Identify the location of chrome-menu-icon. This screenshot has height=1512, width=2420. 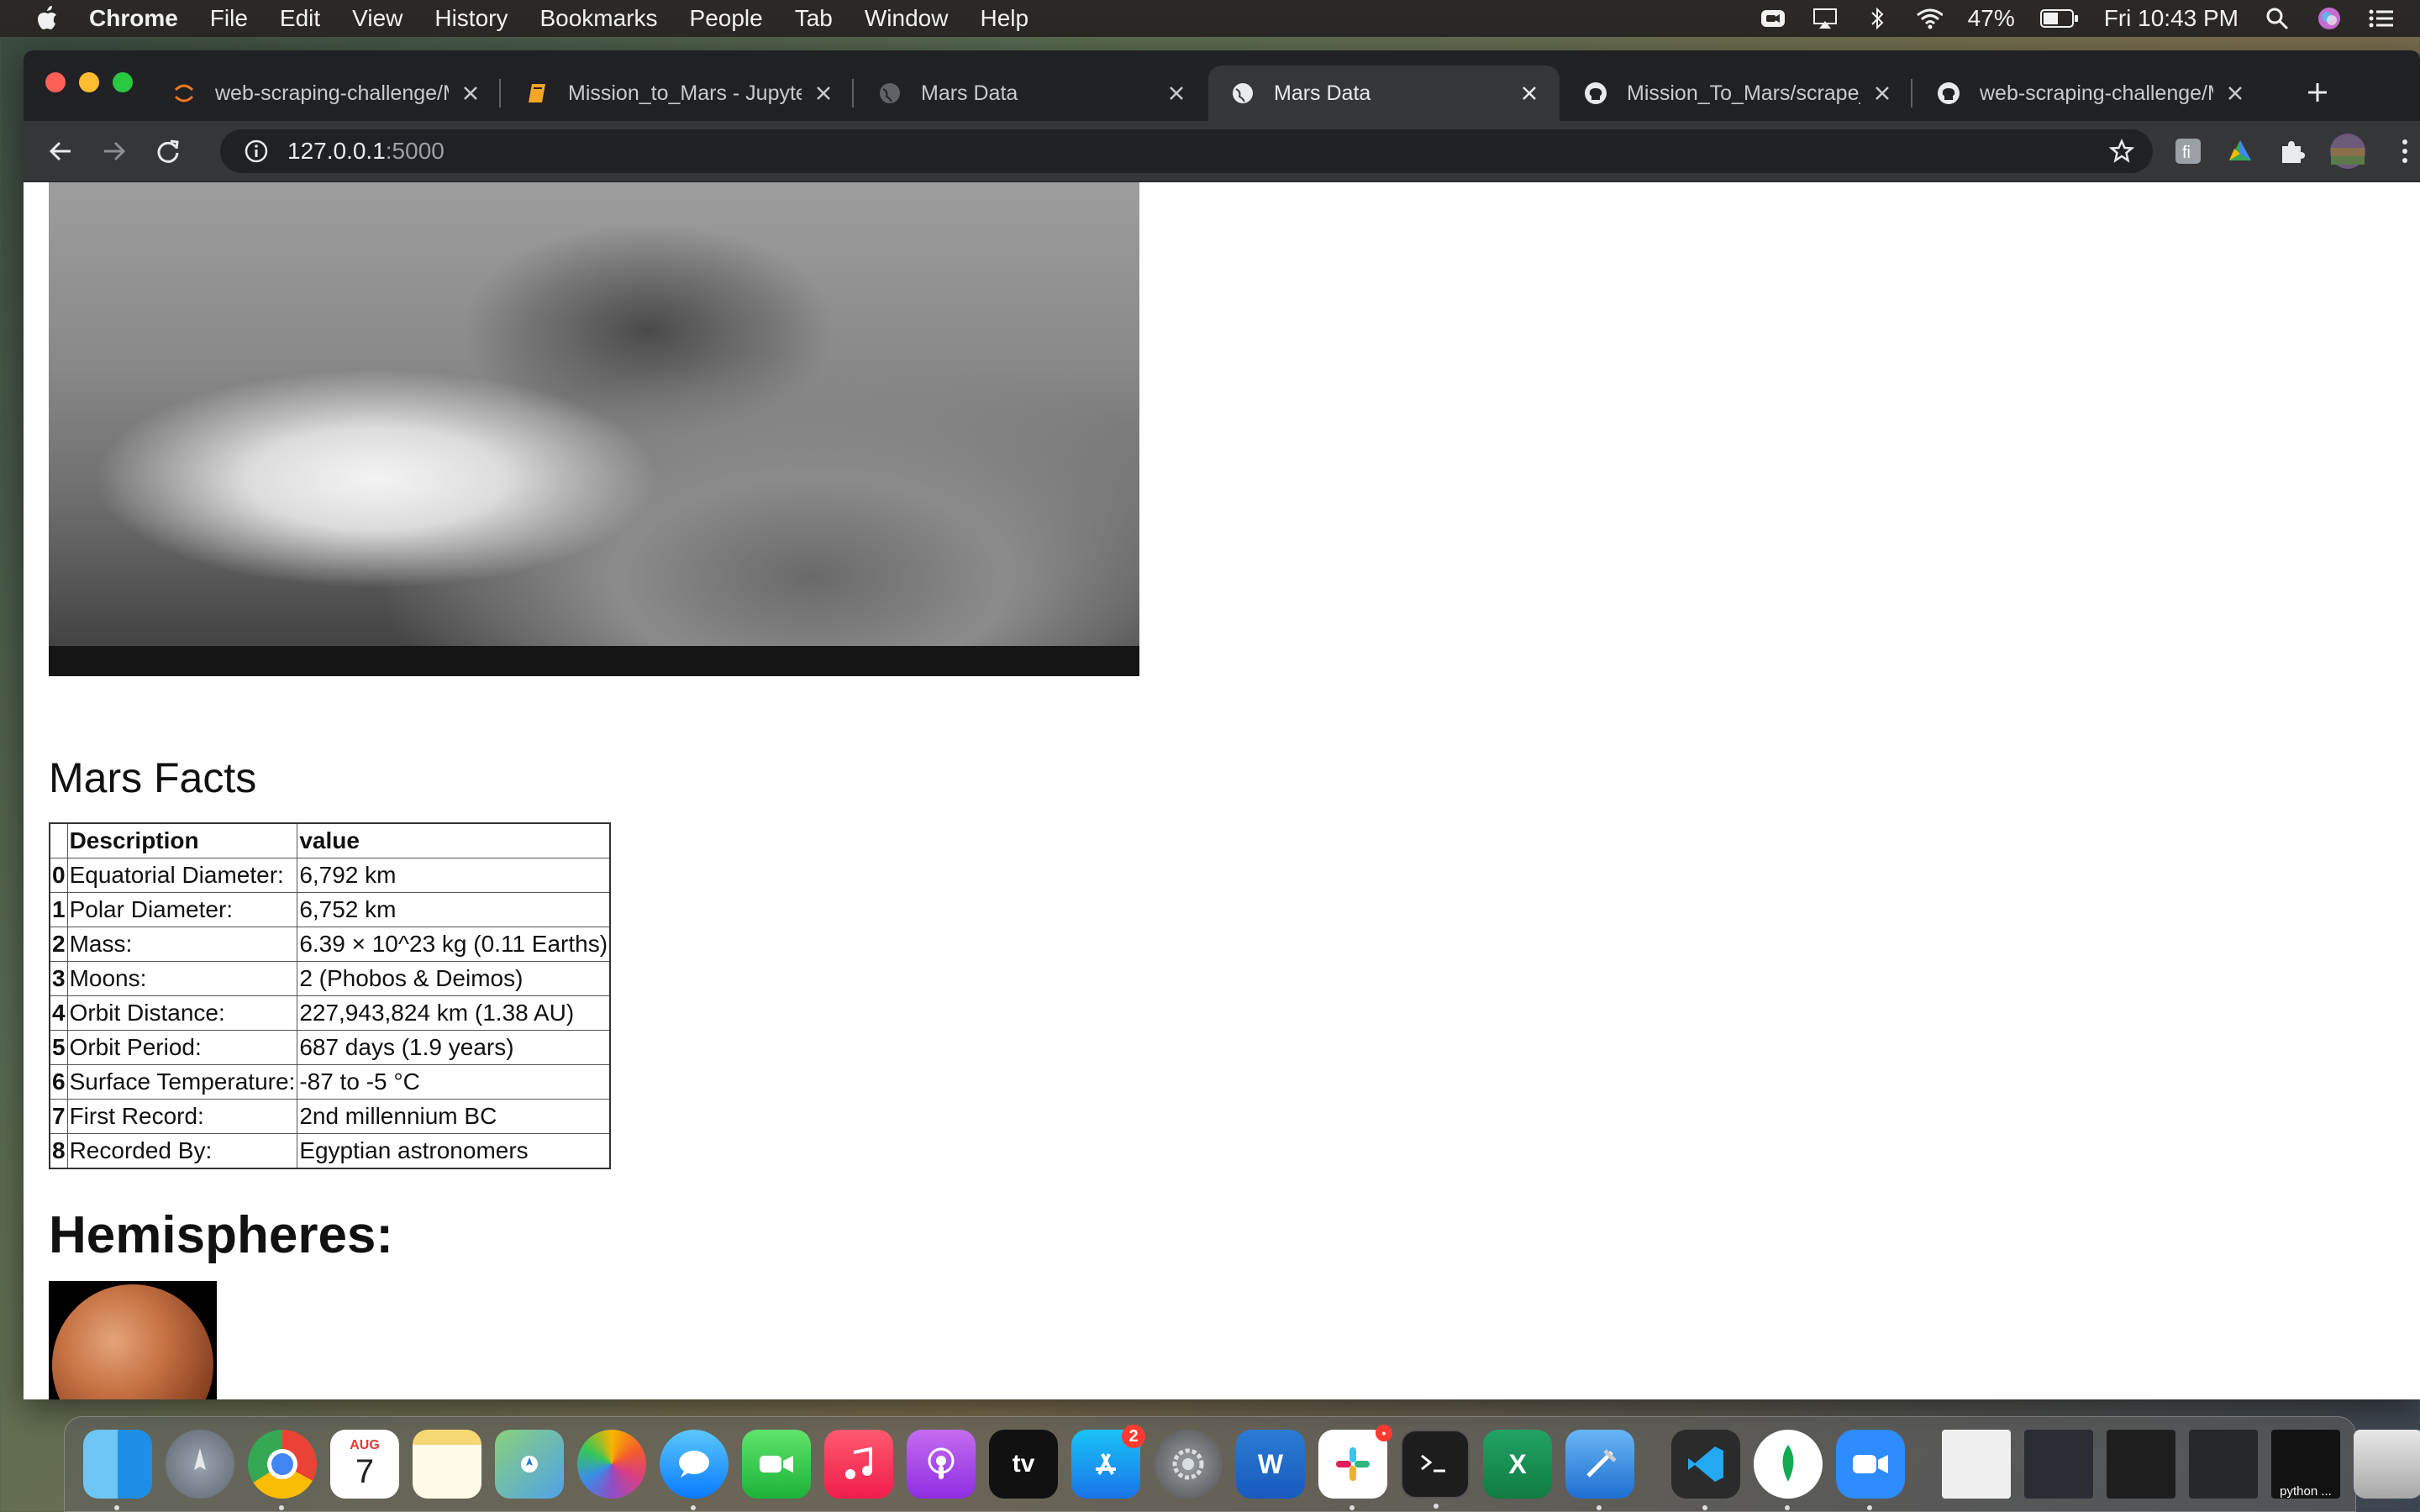
(2405, 151).